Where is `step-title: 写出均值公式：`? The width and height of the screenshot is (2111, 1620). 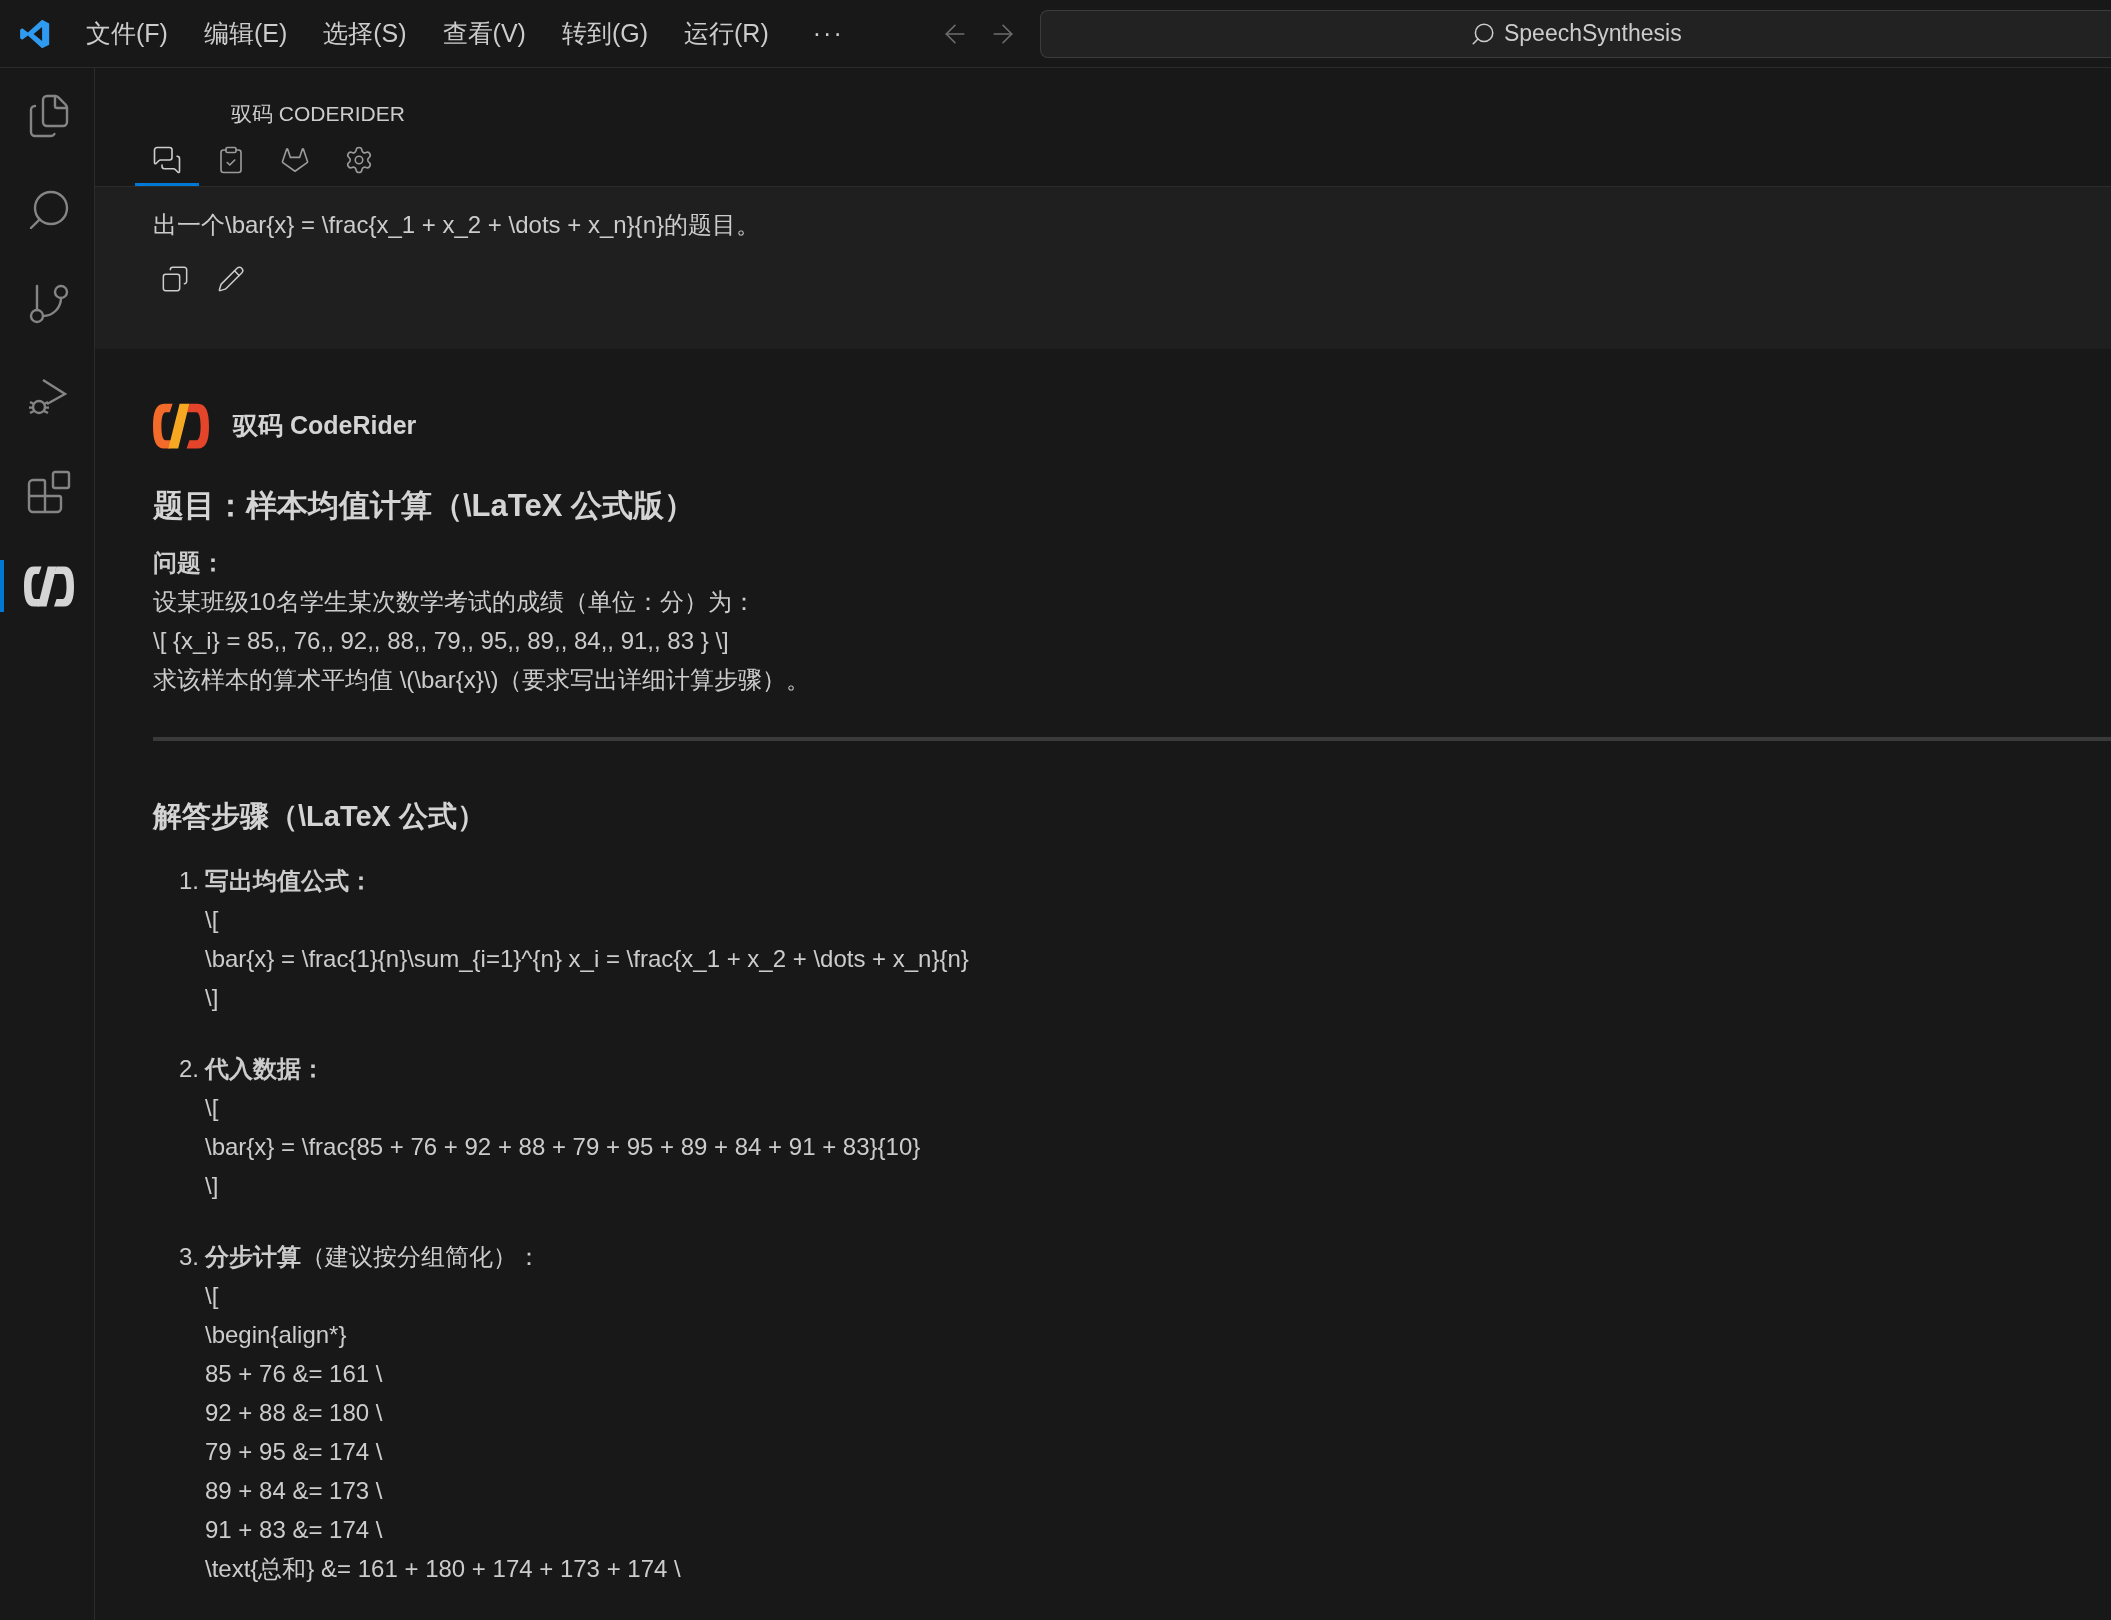 step-title: 写出均值公式： is located at coordinates (289, 880).